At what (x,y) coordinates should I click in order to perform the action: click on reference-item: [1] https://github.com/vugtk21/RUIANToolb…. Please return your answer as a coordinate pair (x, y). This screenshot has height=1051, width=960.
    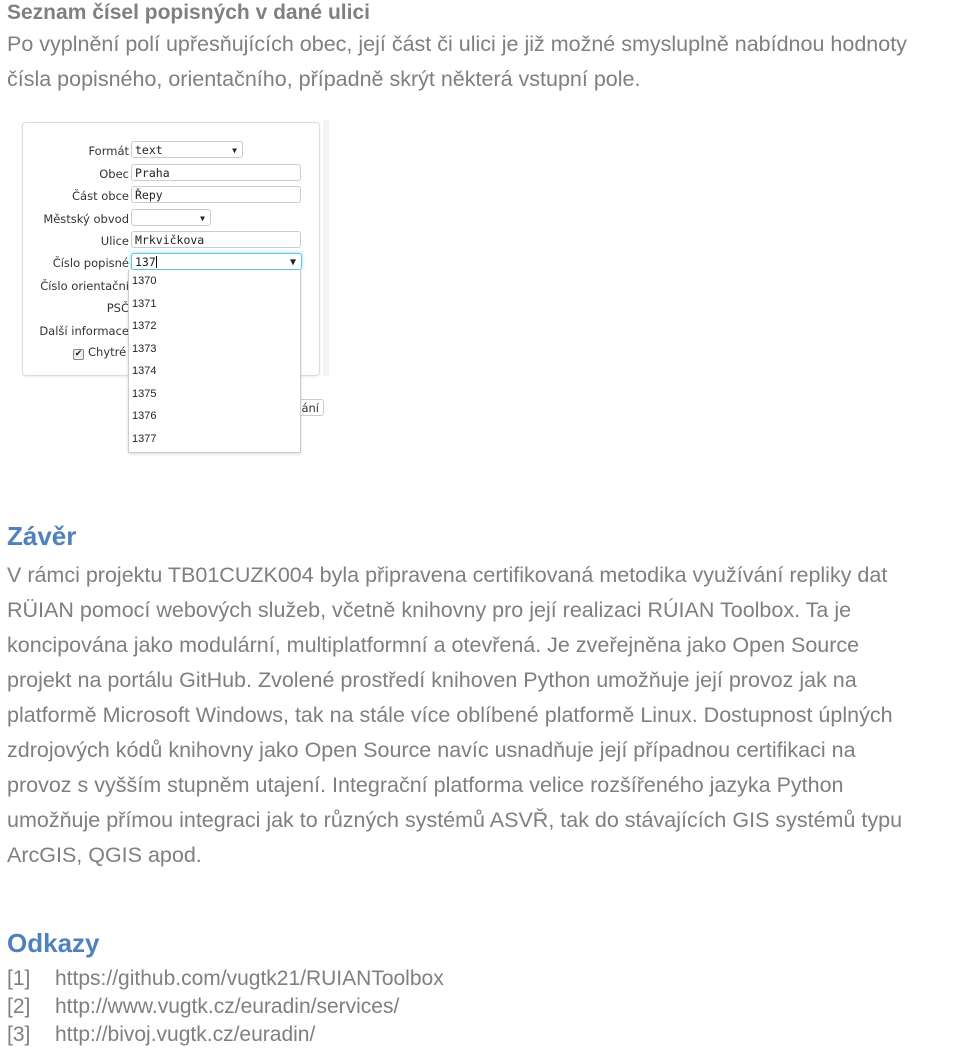
    Looking at the image, I should click on (225, 979).